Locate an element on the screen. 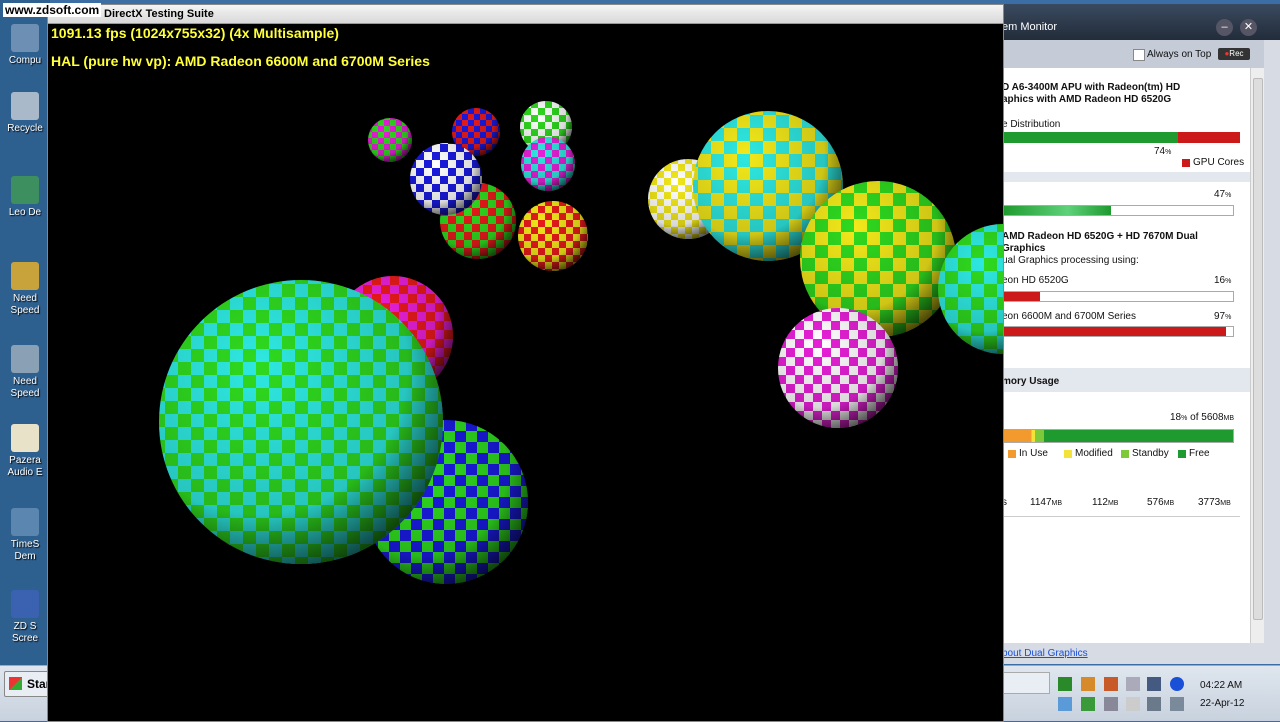  tray-display-icon is located at coordinates (1154, 684).